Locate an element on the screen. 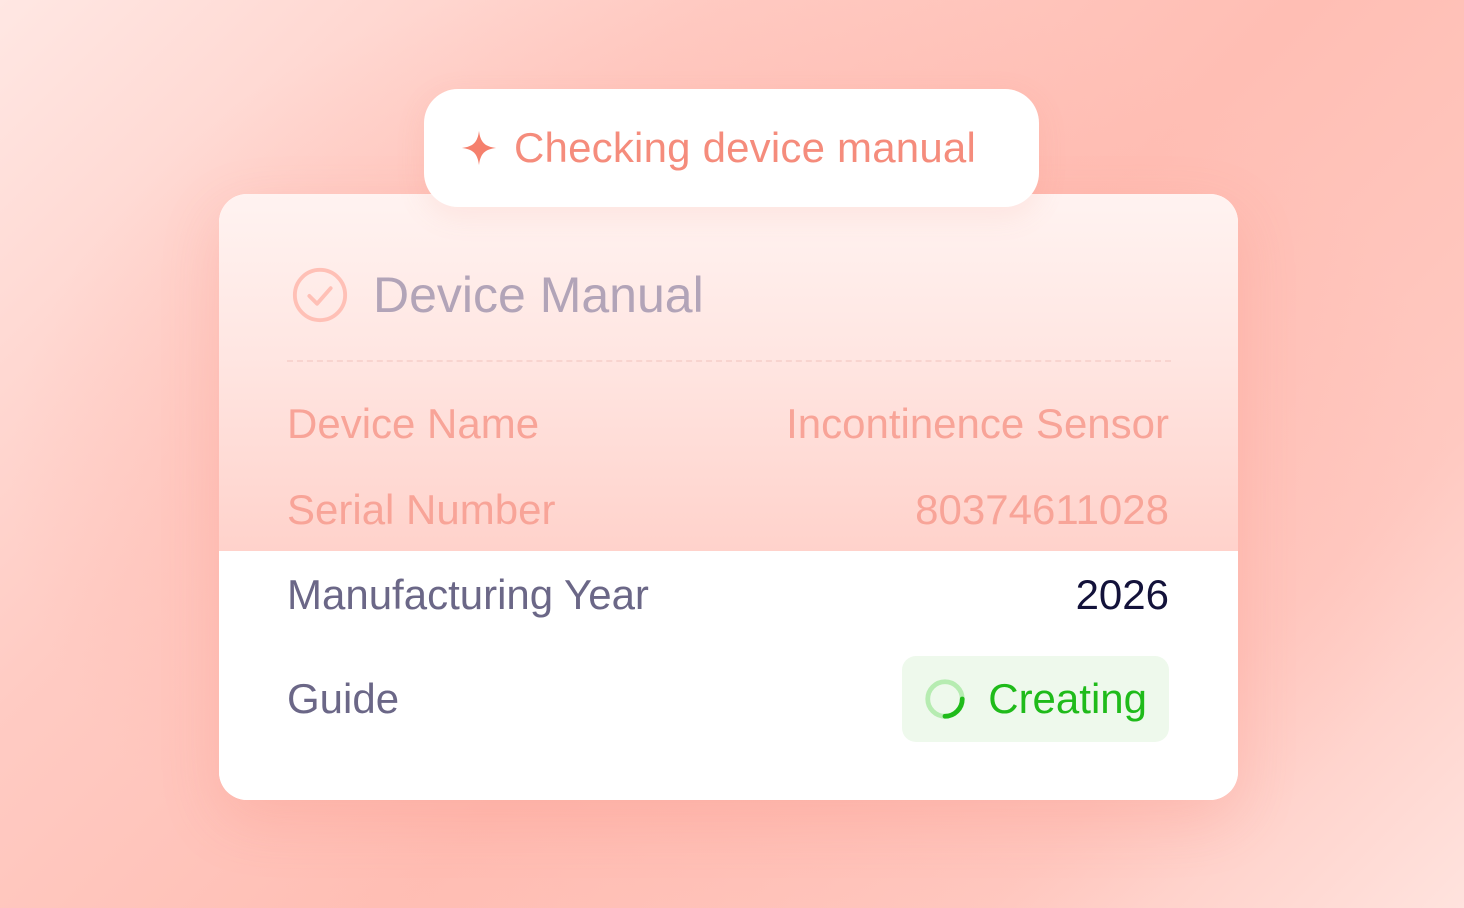 The width and height of the screenshot is (1464, 908). status-badge: Creating is located at coordinates (1035, 699).